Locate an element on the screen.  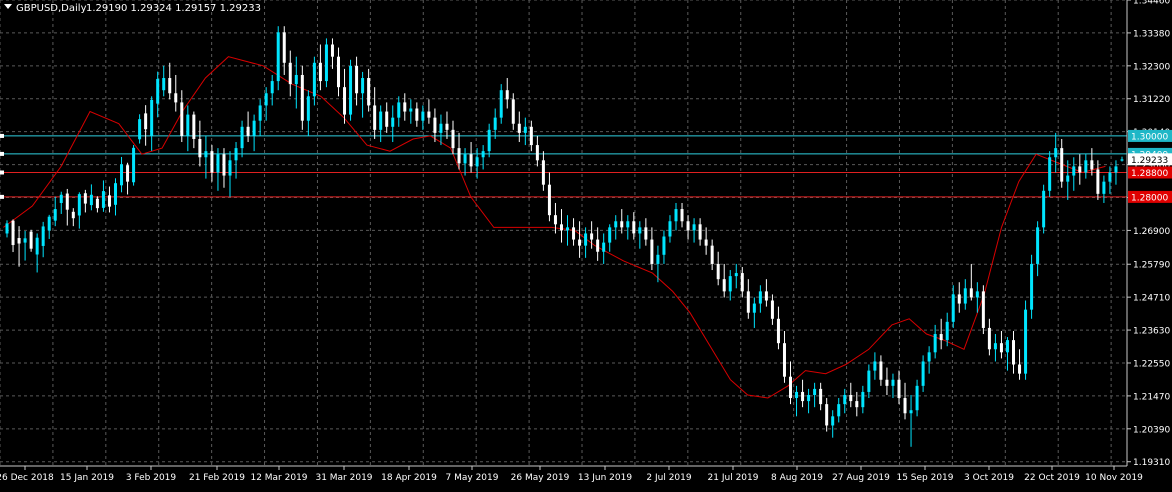
time-tick-label: 8 Aug 2019 is located at coordinates (797, 478).